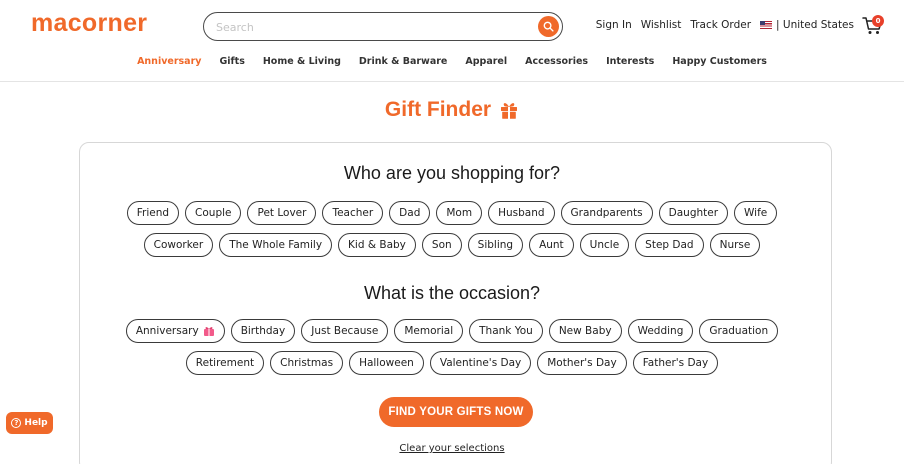  What do you see at coordinates (604, 245) in the screenshot?
I see `chip-uncle: Uncle` at bounding box center [604, 245].